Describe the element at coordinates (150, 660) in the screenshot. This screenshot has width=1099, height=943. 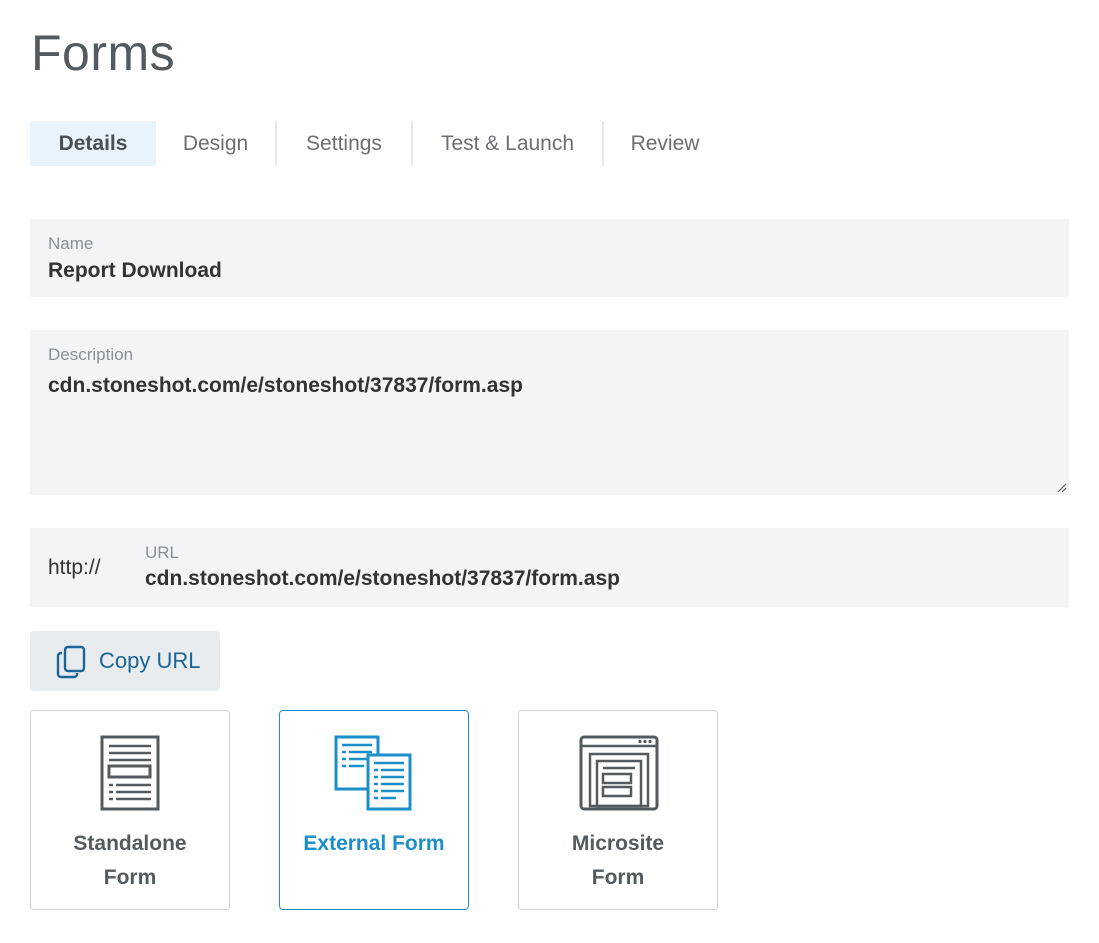
I see `copy-url-label: Copy URL` at that location.